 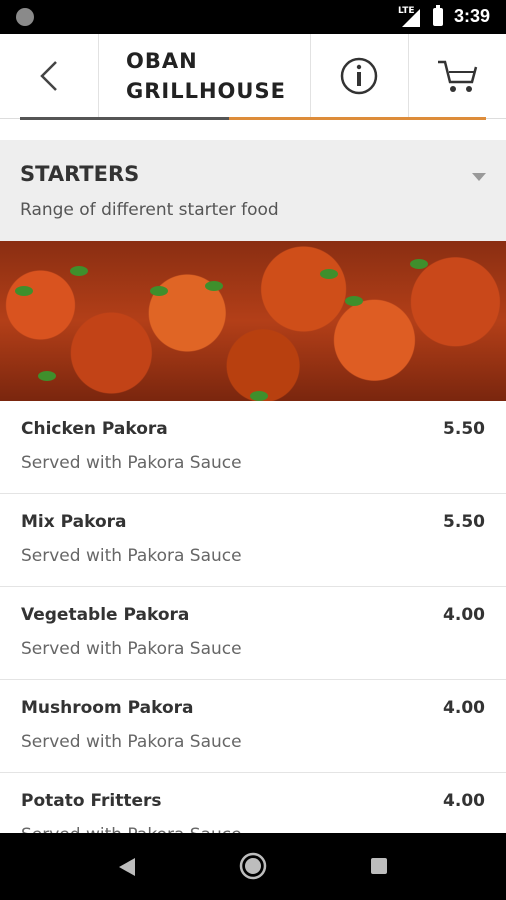 I want to click on menu-item: Mix Pakora 5.50 Served with Pakora Sauce, so click(x=253, y=540).